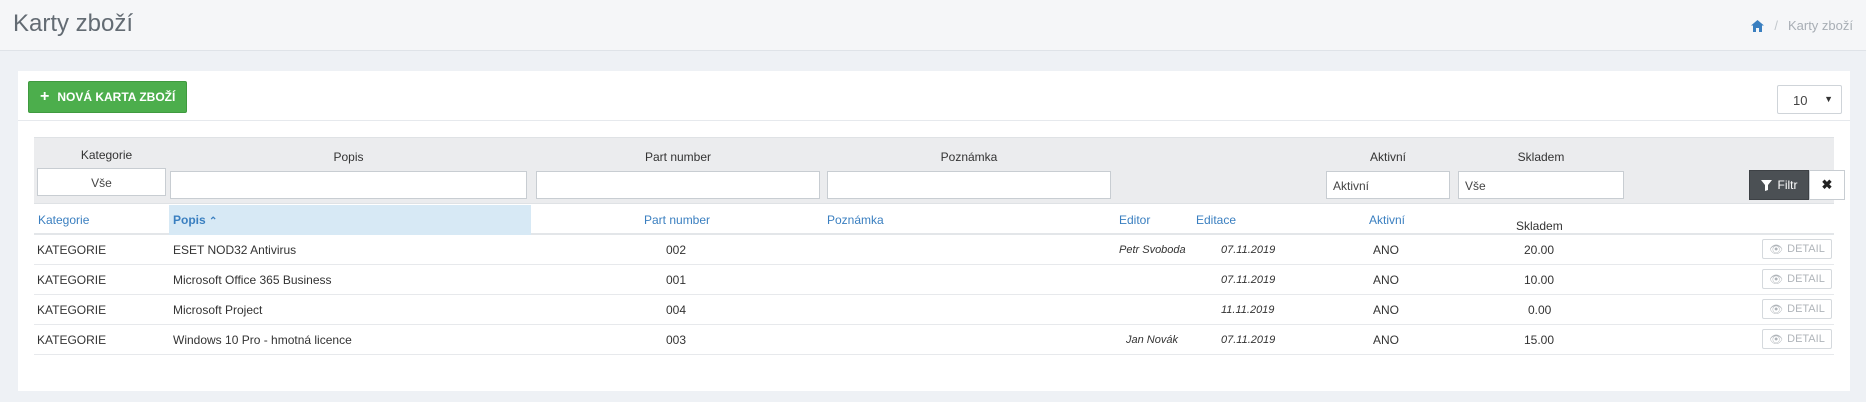  Describe the element at coordinates (1388, 185) in the screenshot. I see `filter-aktivni-select: Aktivní` at that location.